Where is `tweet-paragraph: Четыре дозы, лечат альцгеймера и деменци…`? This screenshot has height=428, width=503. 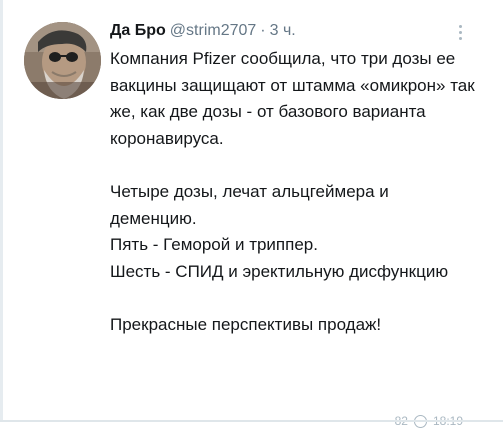 tweet-paragraph: Четыре дозы, лечат альцгеймера и деменци… is located at coordinates (249, 205).